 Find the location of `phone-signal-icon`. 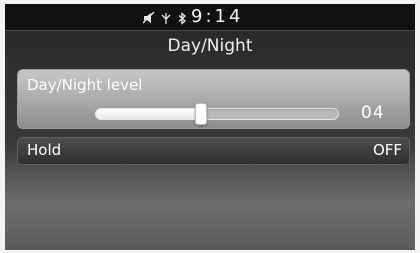

phone-signal-icon is located at coordinates (166, 18).